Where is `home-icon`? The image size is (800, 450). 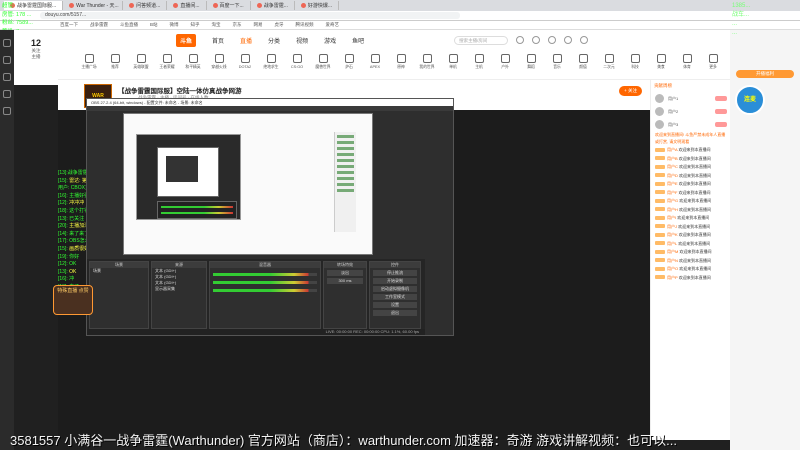
home-icon is located at coordinates (7, 43).